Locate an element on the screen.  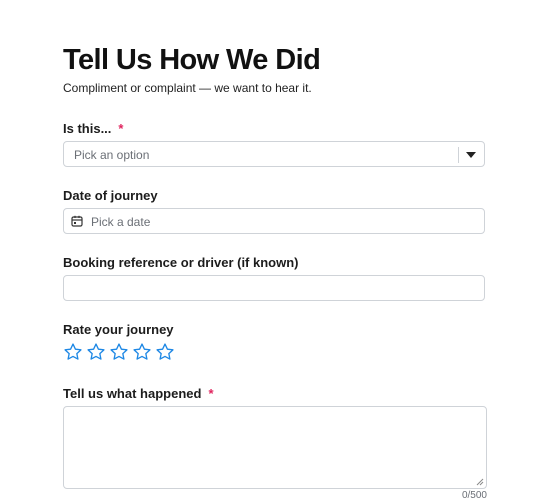
details-label: Tell us what happened * is located at coordinates (138, 393).